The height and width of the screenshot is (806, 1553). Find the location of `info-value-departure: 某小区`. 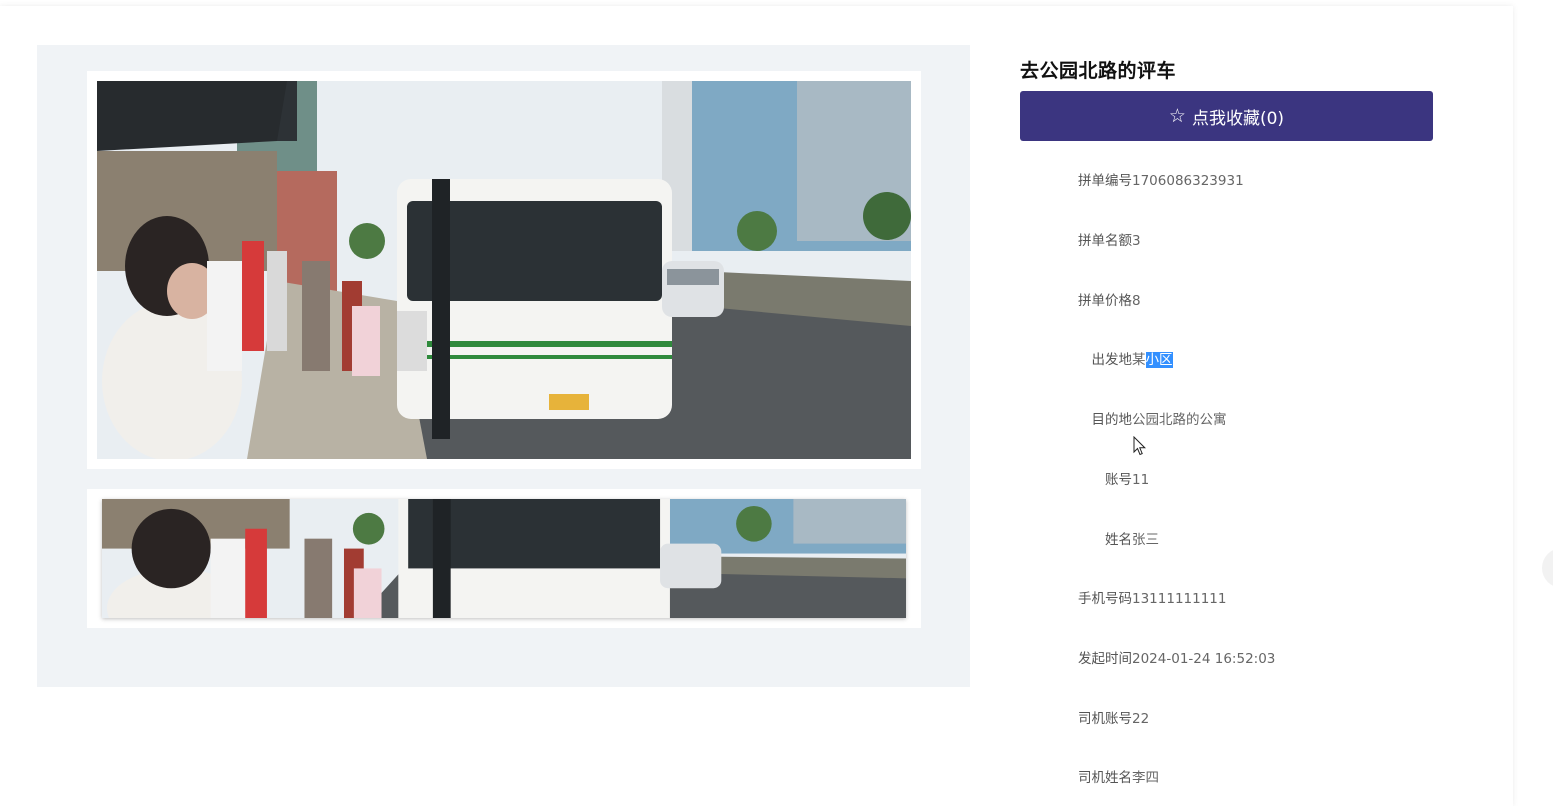

info-value-departure: 某小区 is located at coordinates (1152, 360).